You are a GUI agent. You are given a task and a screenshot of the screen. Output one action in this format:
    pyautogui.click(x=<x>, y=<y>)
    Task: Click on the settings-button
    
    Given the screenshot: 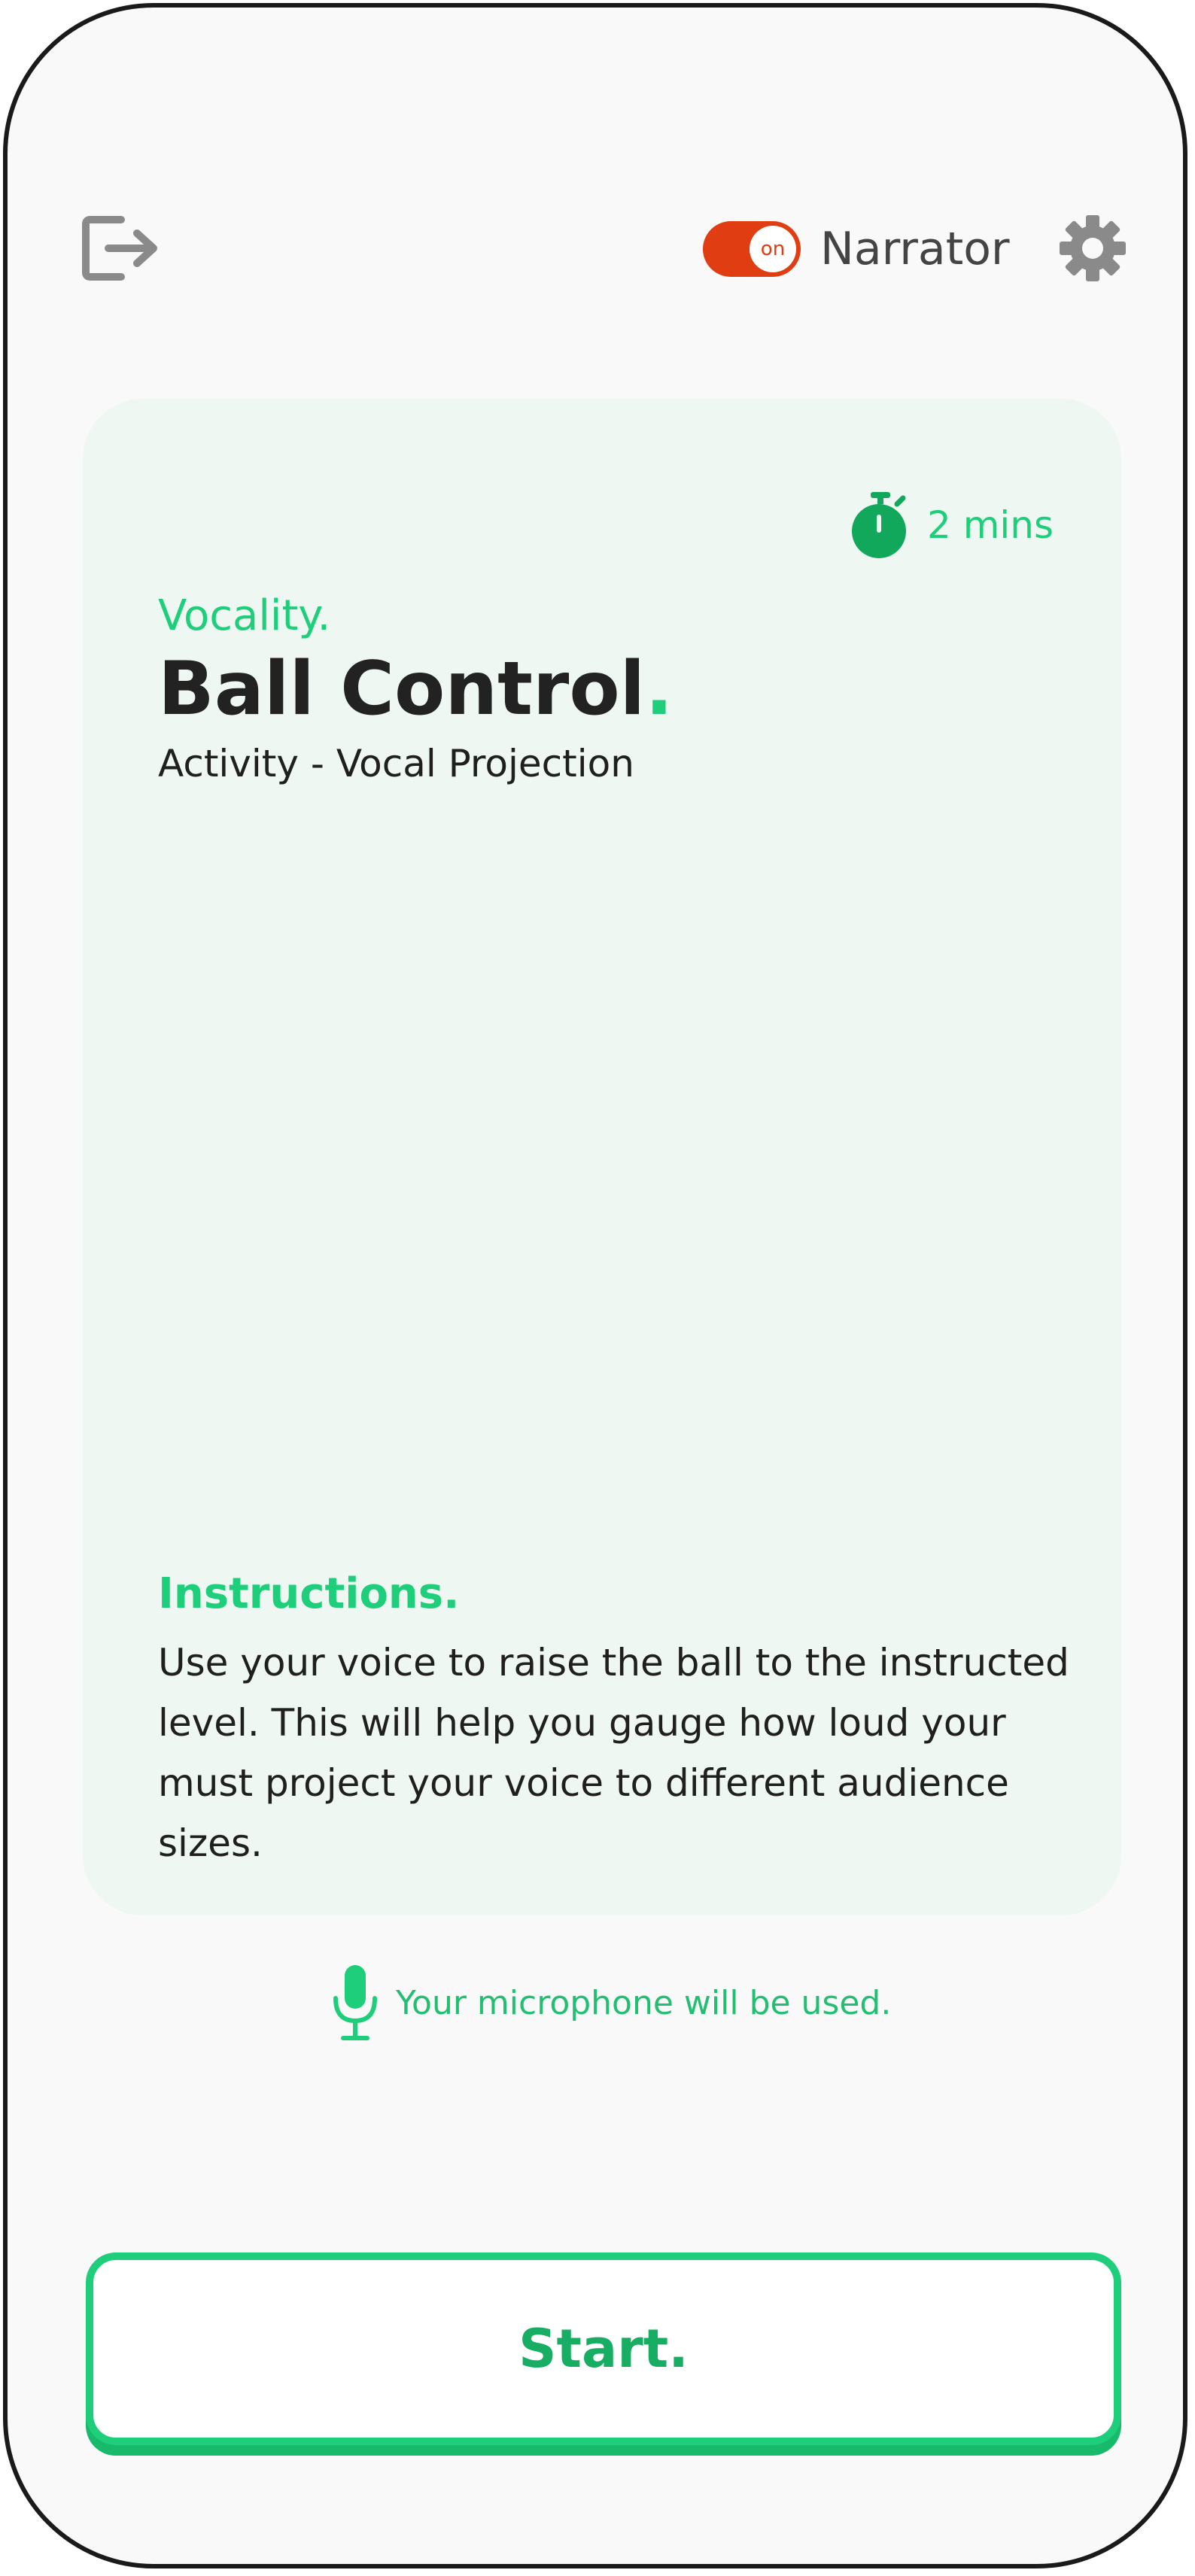 What is the action you would take?
    pyautogui.click(x=1092, y=249)
    